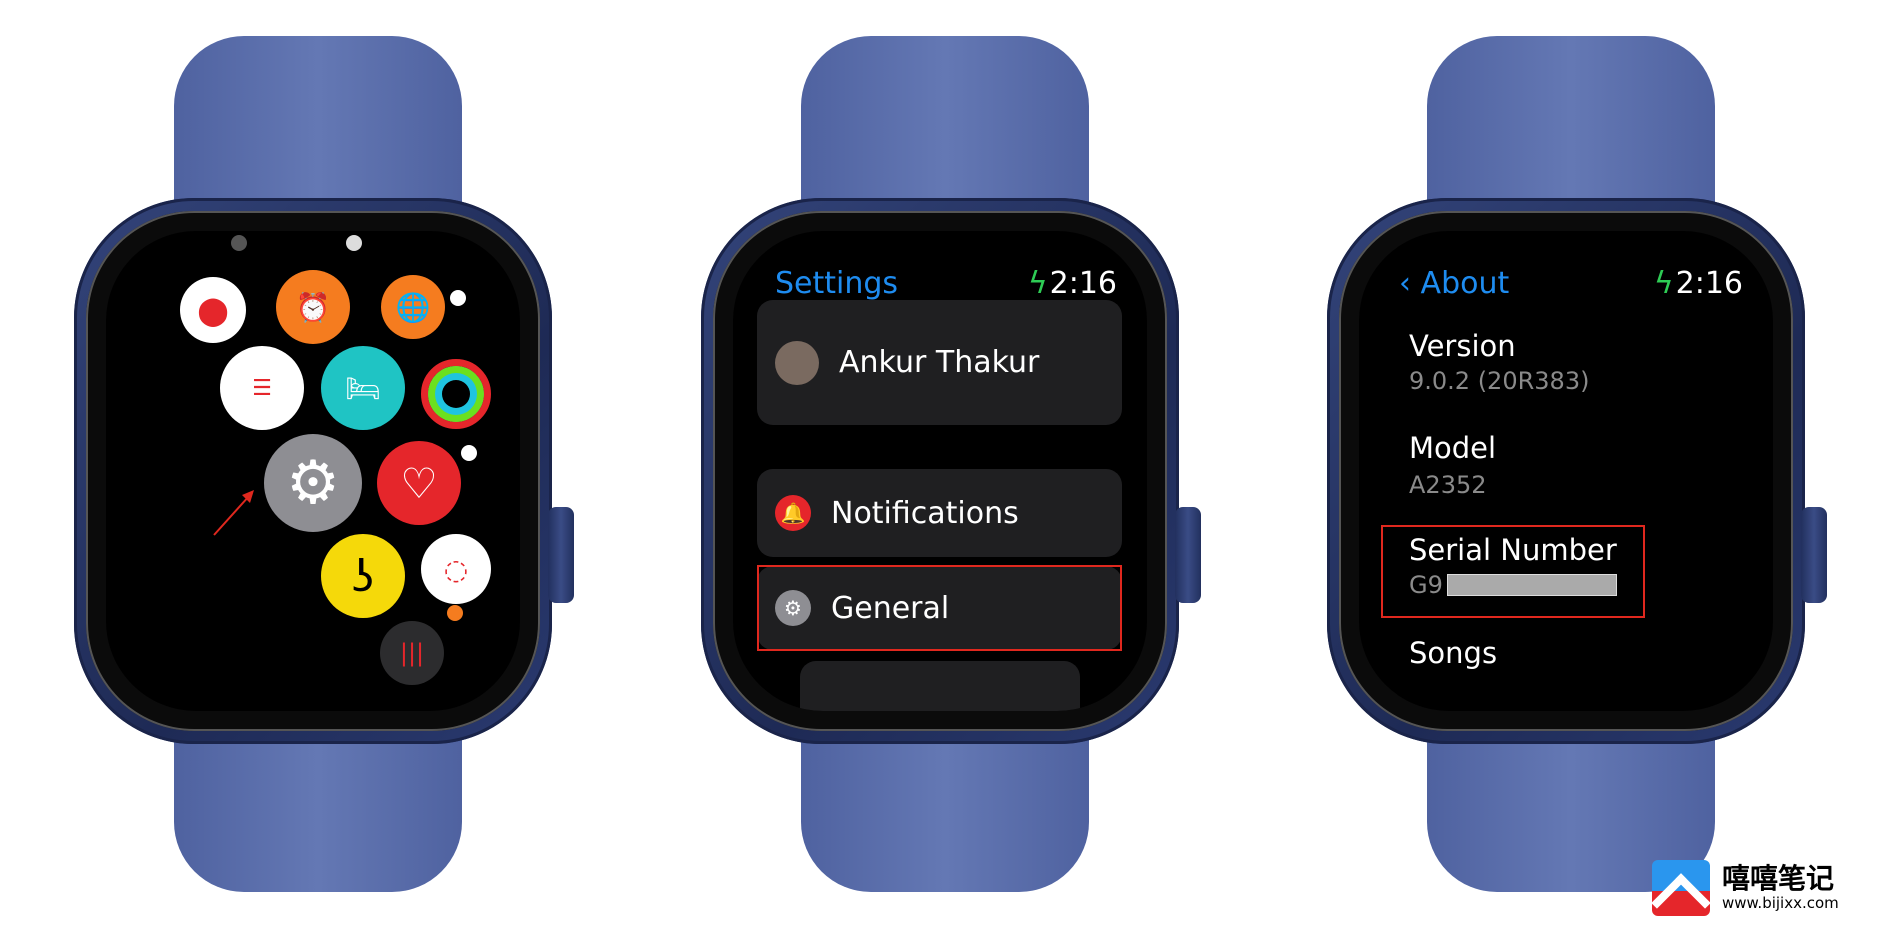  I want to click on ear-app-icon: ʖ, so click(363, 576).